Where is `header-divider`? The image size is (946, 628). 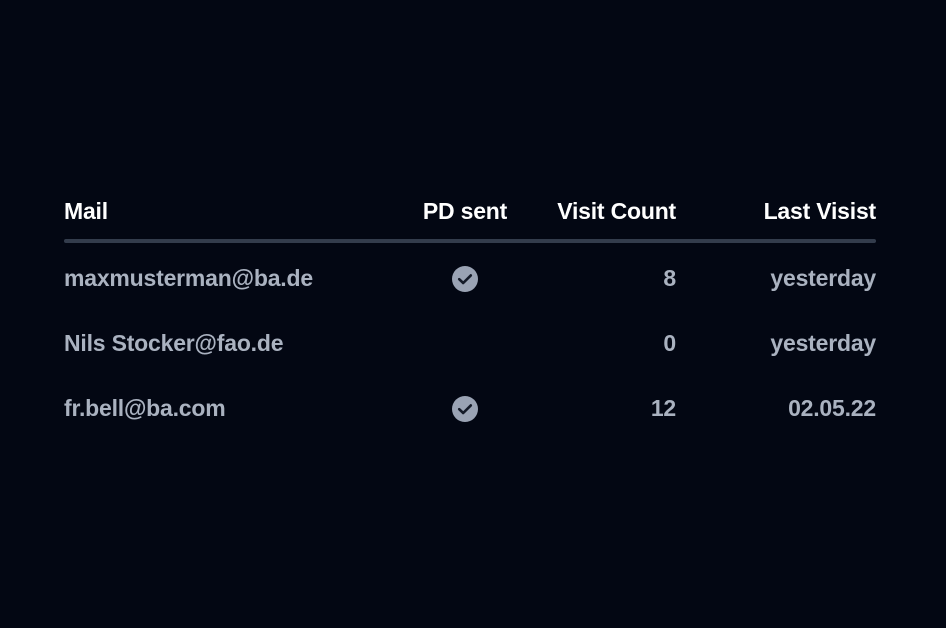
header-divider is located at coordinates (470, 241).